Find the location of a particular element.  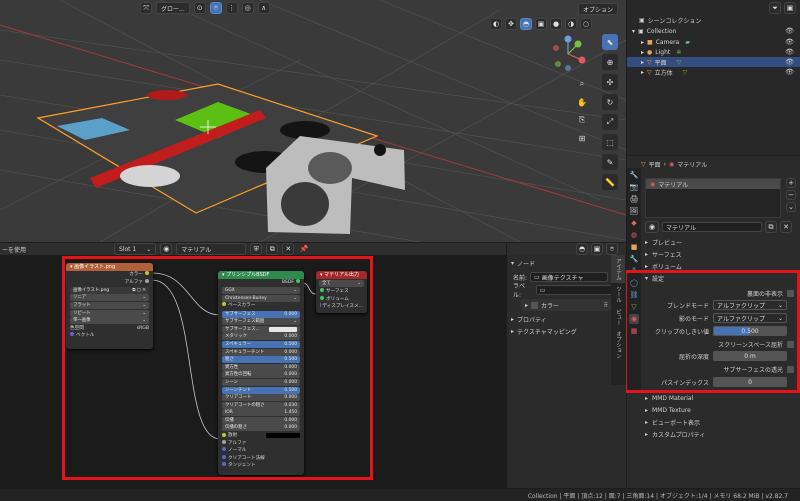

material-name-field: マテリアル is located at coordinates (712, 227).